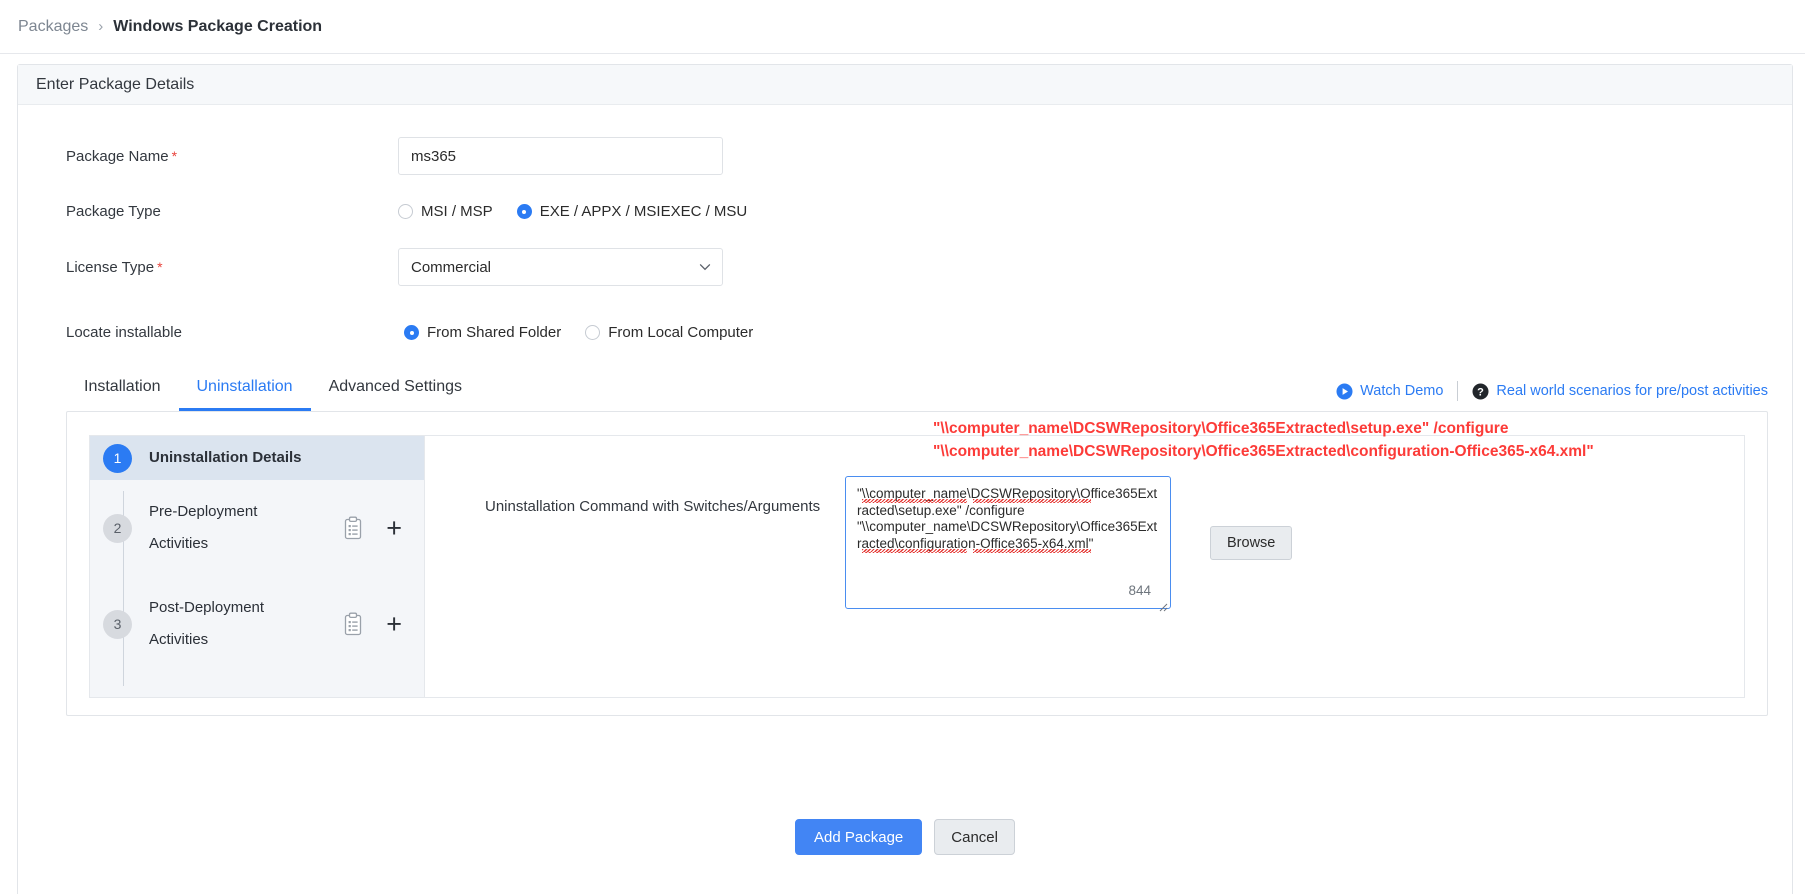  Describe the element at coordinates (451, 267) in the screenshot. I see `license-type-selected-value: Commercial` at that location.